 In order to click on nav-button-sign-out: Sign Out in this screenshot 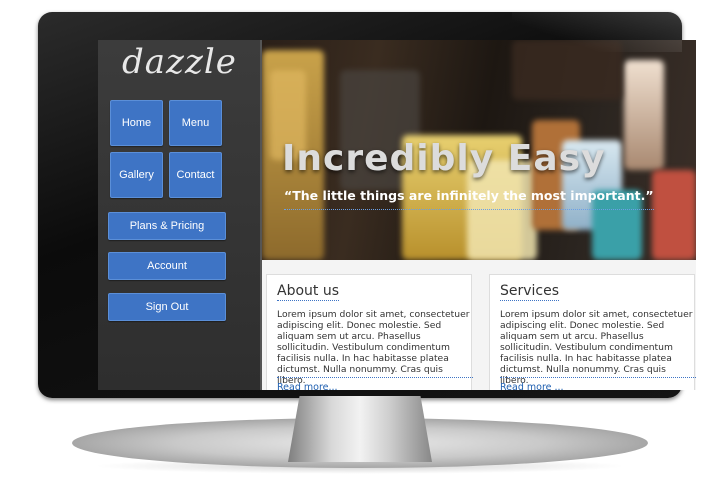, I will do `click(167, 307)`.